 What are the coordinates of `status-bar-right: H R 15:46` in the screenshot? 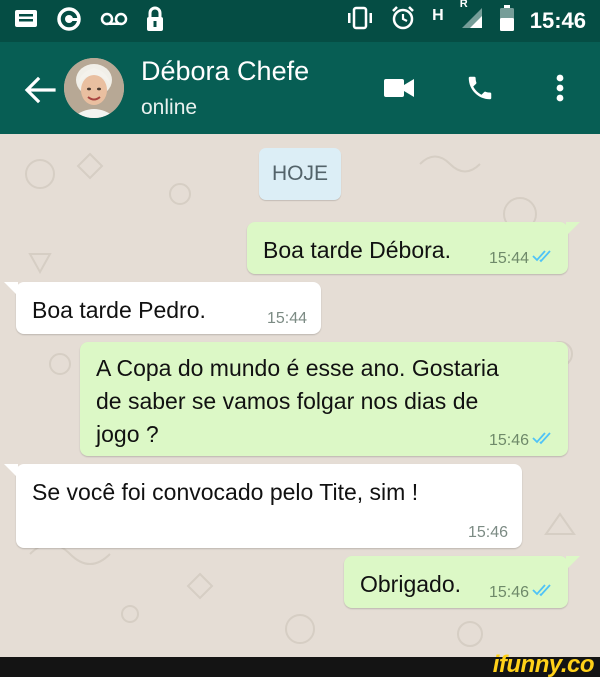 It's located at (466, 21).